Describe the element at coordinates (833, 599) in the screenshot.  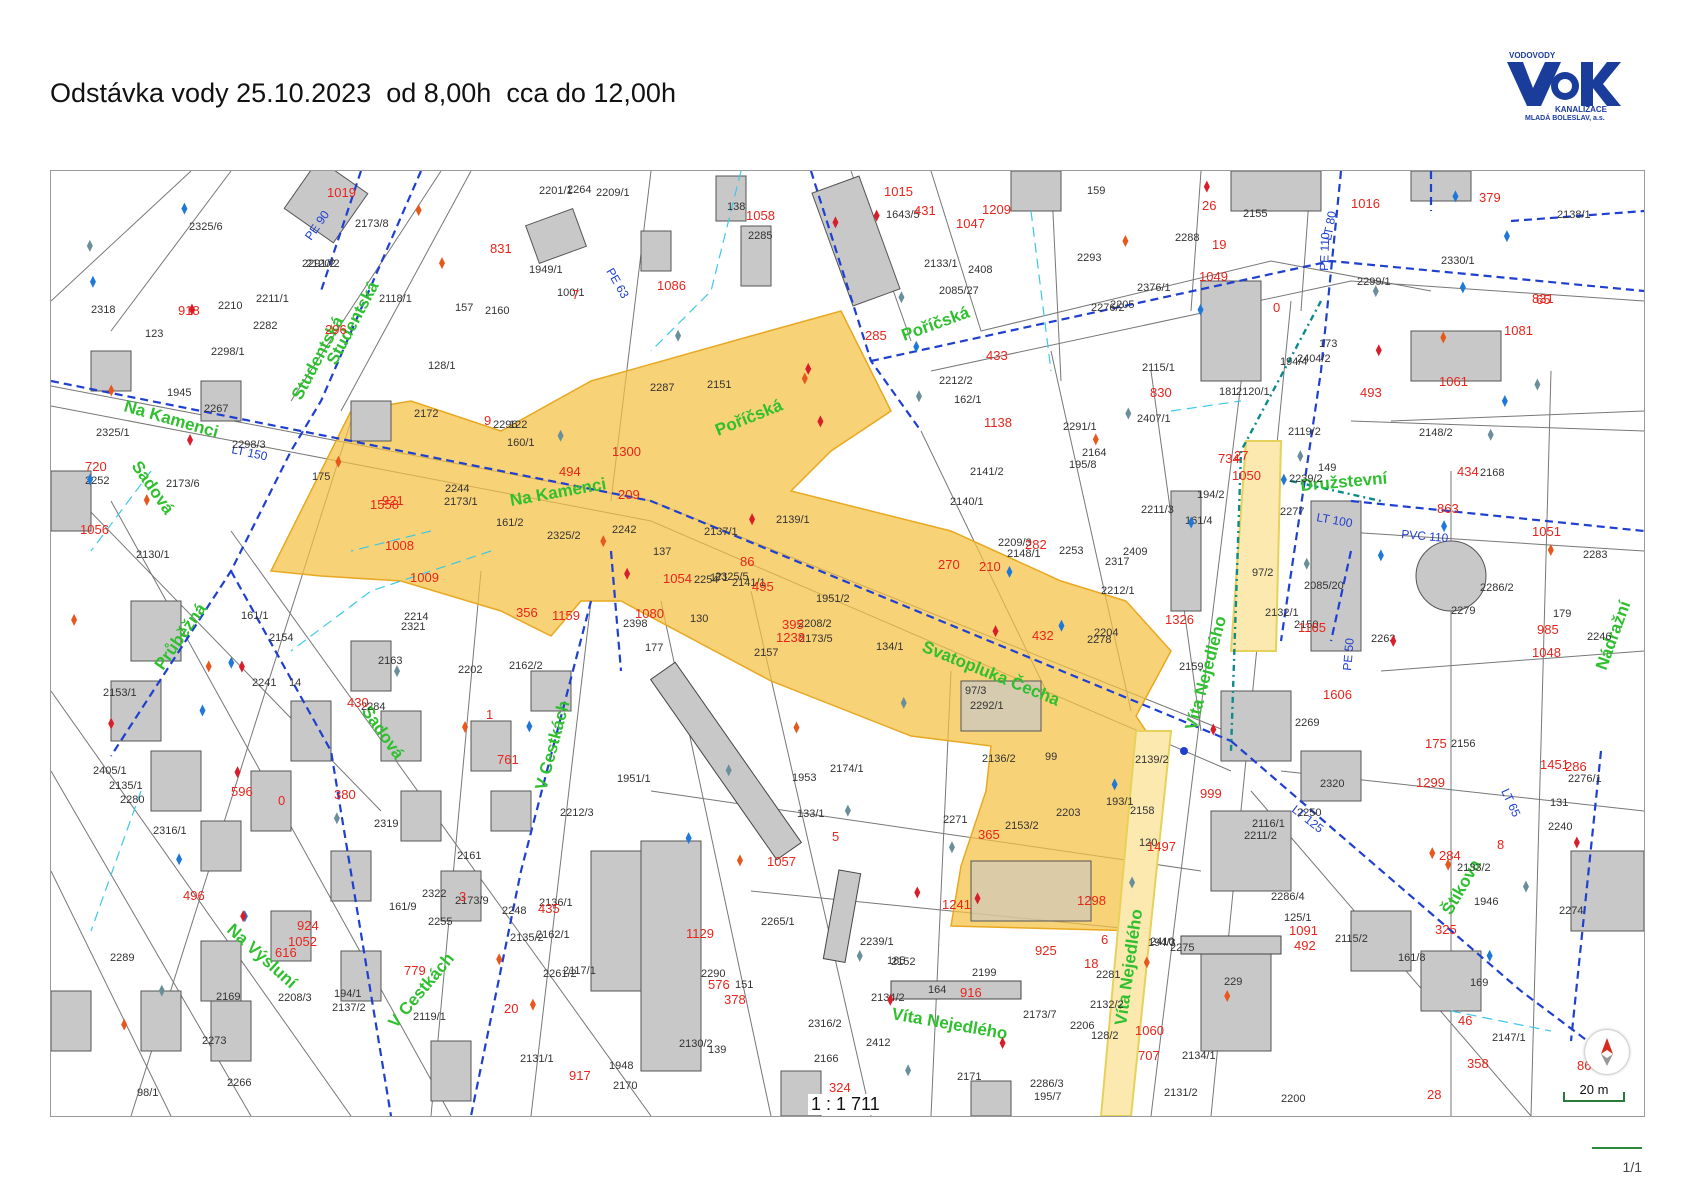
I see `parcel-number: 1951/2` at that location.